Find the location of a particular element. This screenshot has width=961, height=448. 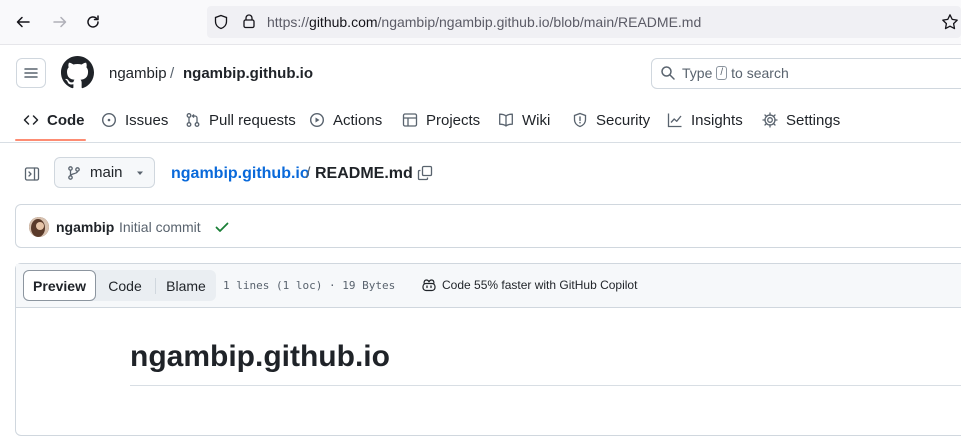

play-icon is located at coordinates (317, 120).